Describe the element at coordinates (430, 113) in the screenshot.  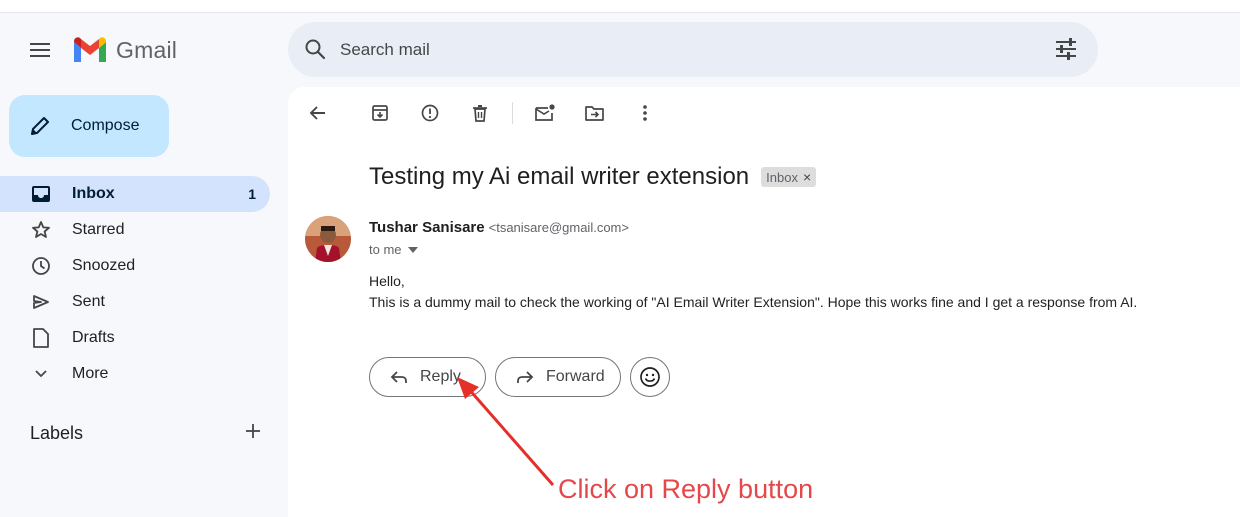
I see `report-spam-icon` at that location.